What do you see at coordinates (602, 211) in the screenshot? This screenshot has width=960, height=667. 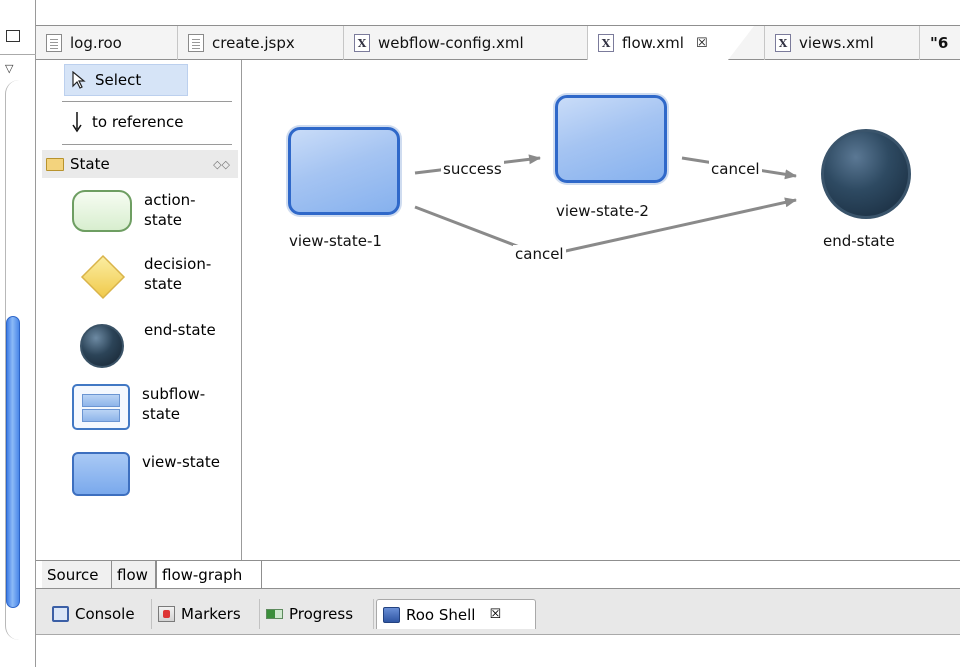 I see `node-label: view-state-2` at bounding box center [602, 211].